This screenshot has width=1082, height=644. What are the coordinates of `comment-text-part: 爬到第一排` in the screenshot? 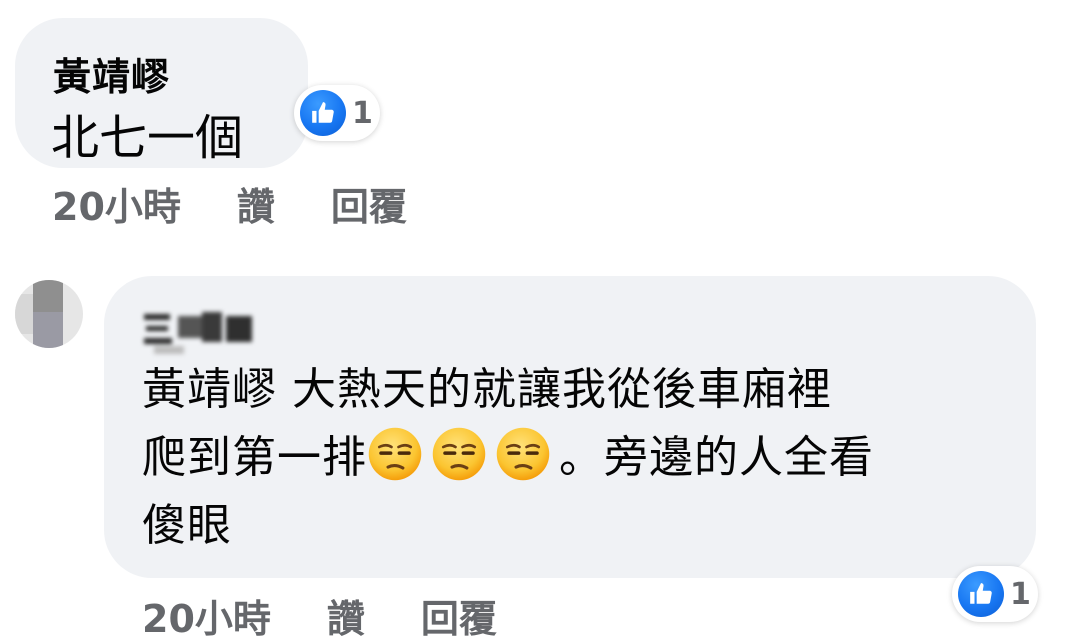 It's located at (254, 457).